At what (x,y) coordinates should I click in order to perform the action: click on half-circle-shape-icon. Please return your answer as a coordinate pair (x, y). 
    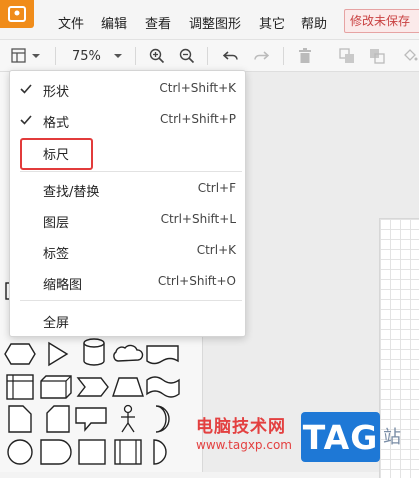
    Looking at the image, I should click on (160, 452).